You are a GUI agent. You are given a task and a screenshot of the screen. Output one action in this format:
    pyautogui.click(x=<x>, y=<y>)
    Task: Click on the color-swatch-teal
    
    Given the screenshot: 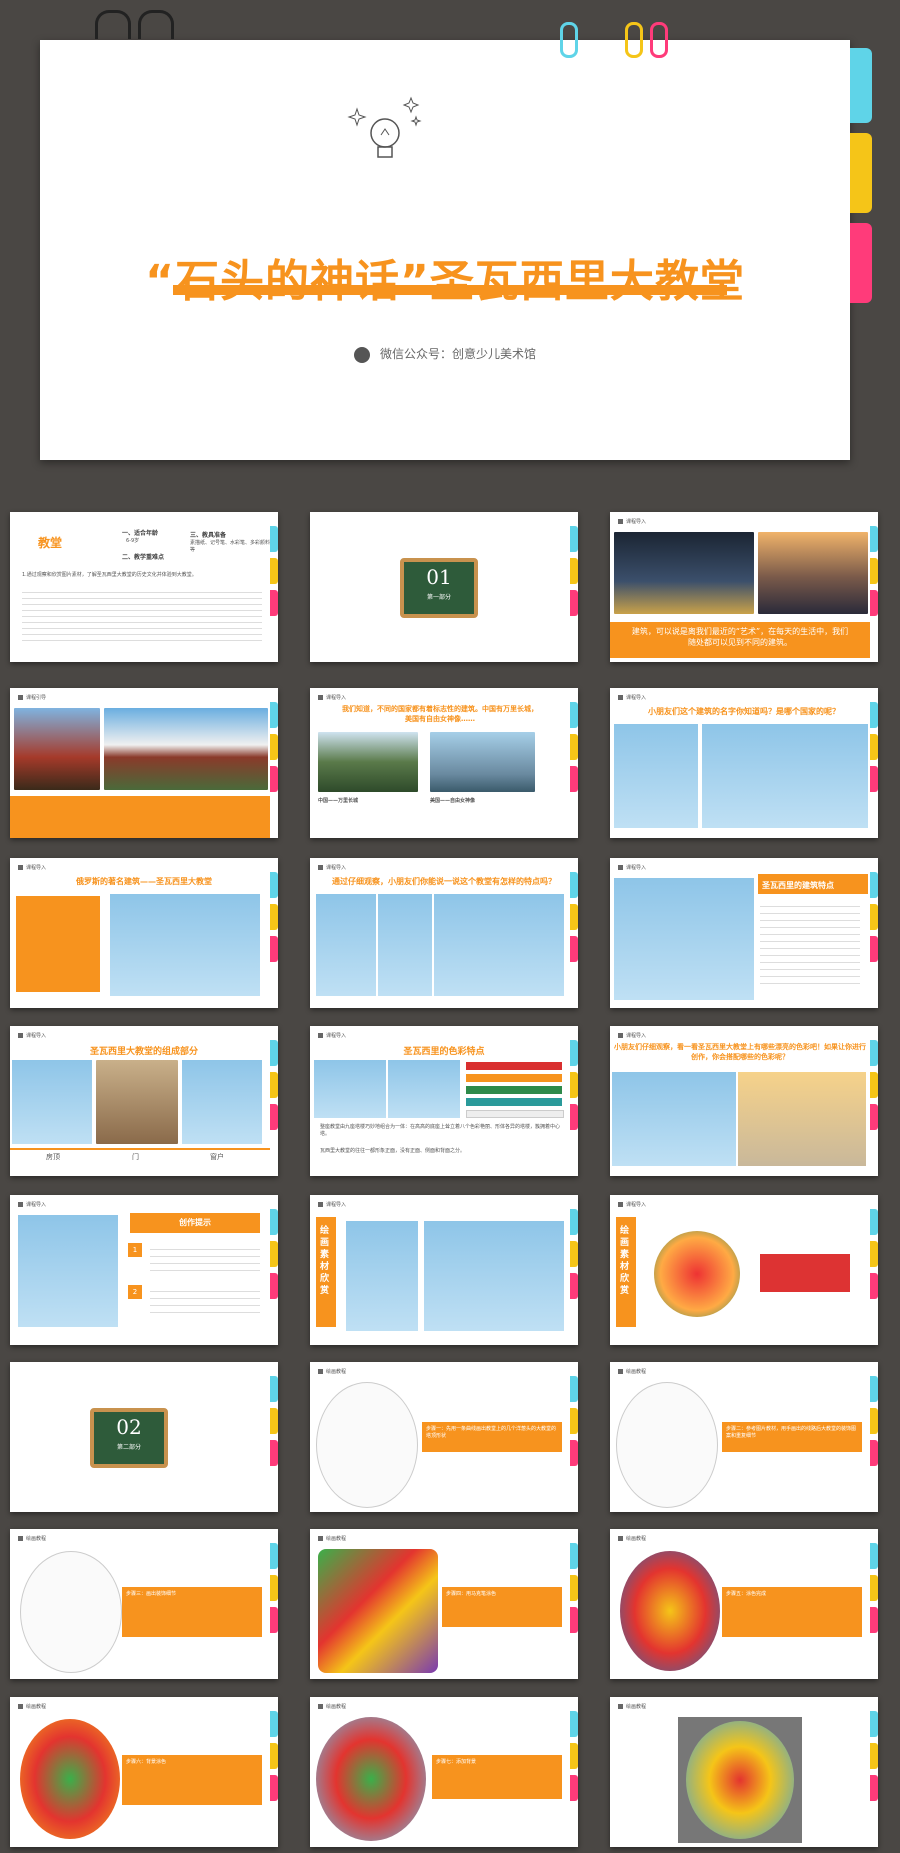 What is the action you would take?
    pyautogui.click(x=514, y=1102)
    